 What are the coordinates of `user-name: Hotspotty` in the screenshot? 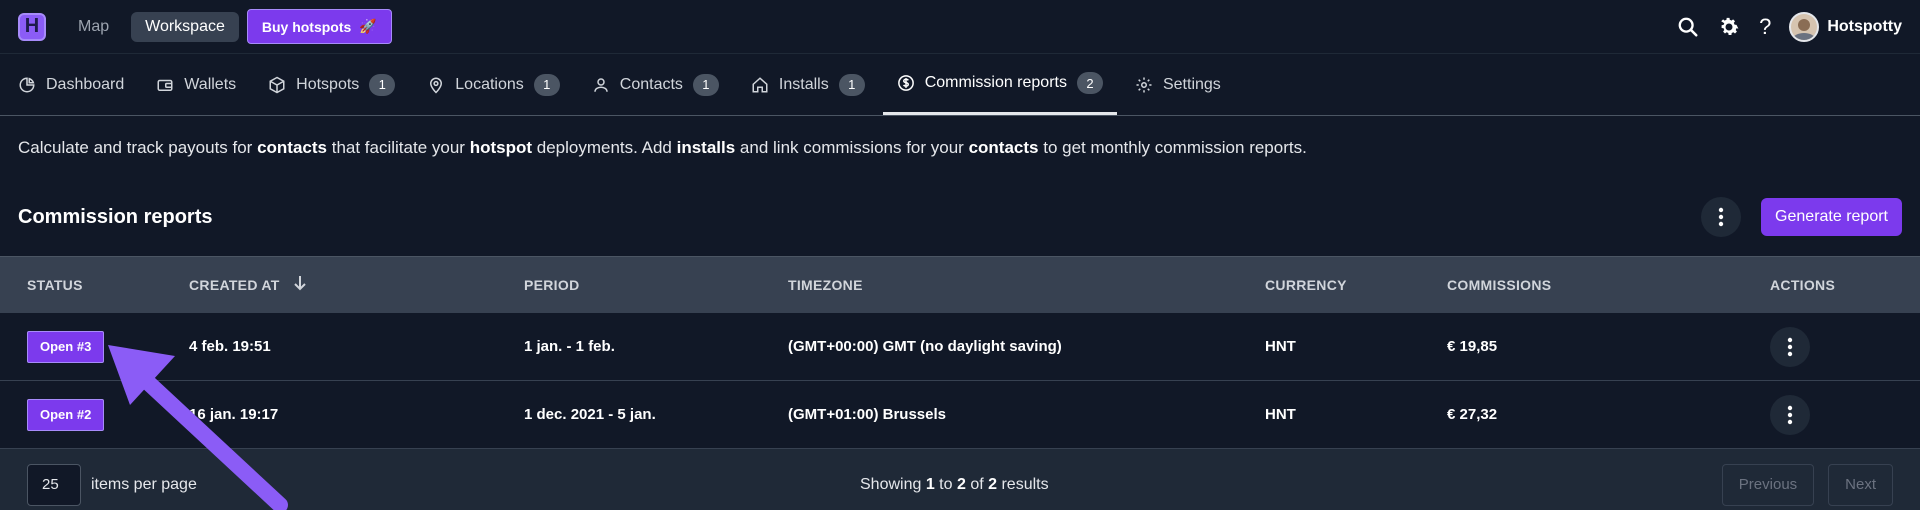 It's located at (1864, 26).